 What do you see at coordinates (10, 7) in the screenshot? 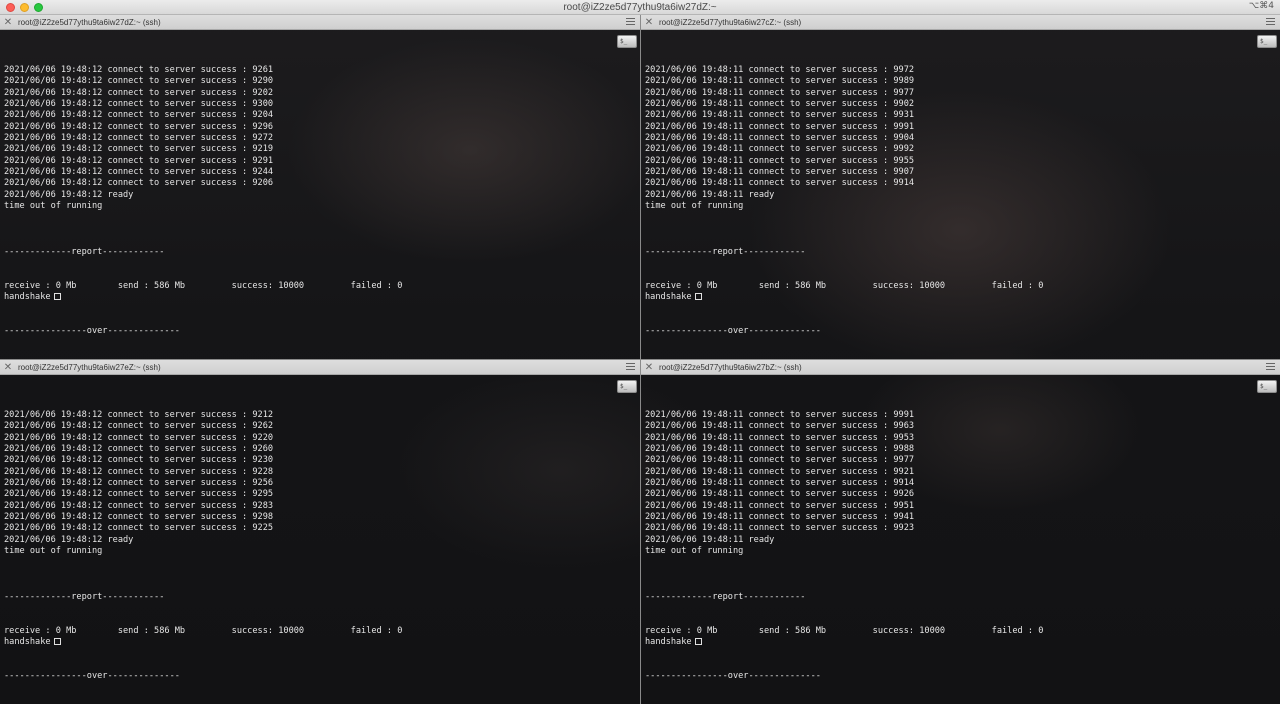
I see `close-window-button` at bounding box center [10, 7].